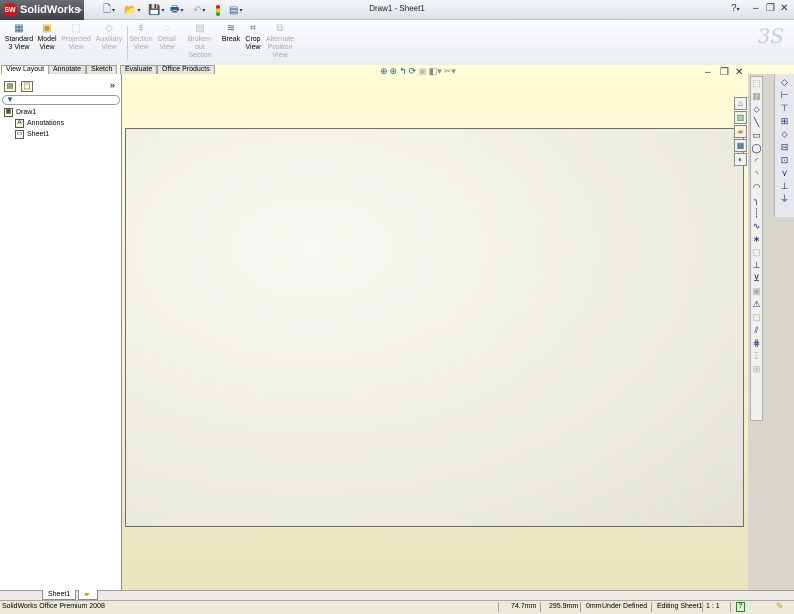 The width and height of the screenshot is (794, 614). I want to click on display-style-icon: ◧▾, so click(435, 73).